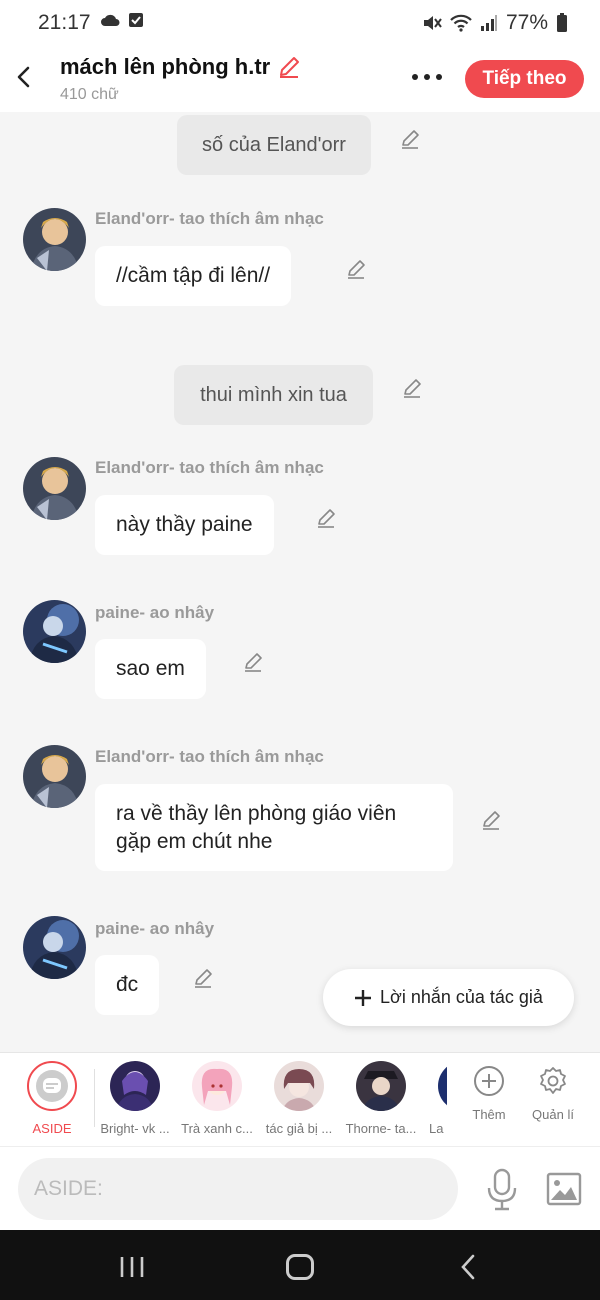 The image size is (600, 1300). Describe the element at coordinates (110, 20) in the screenshot. I see `cloud-icon` at that location.